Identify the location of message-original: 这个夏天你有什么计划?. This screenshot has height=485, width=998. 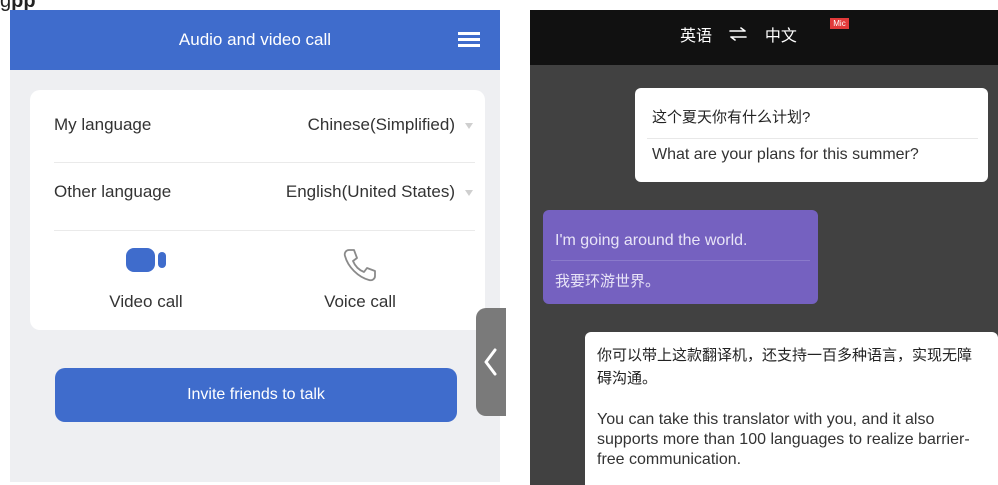
(731, 117).